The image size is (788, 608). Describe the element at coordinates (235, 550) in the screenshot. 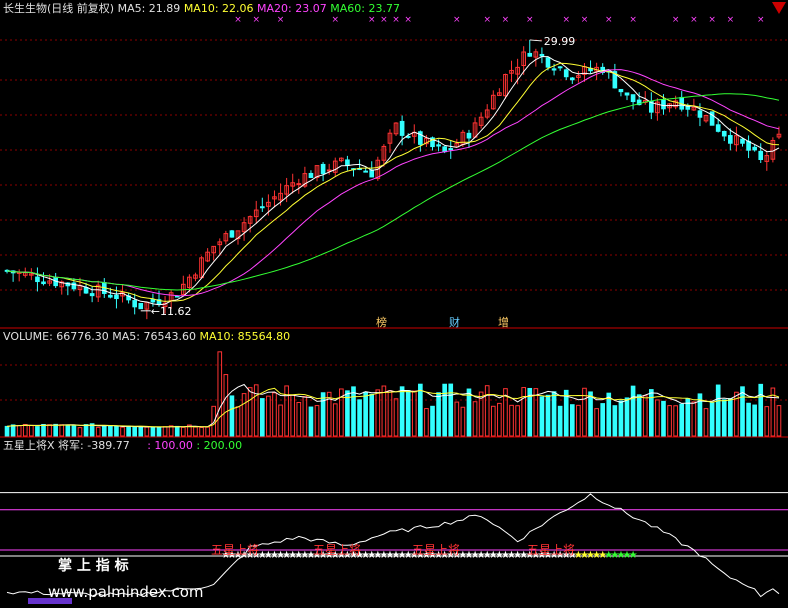

I see `ribbon-label-1: 五星上将` at that location.